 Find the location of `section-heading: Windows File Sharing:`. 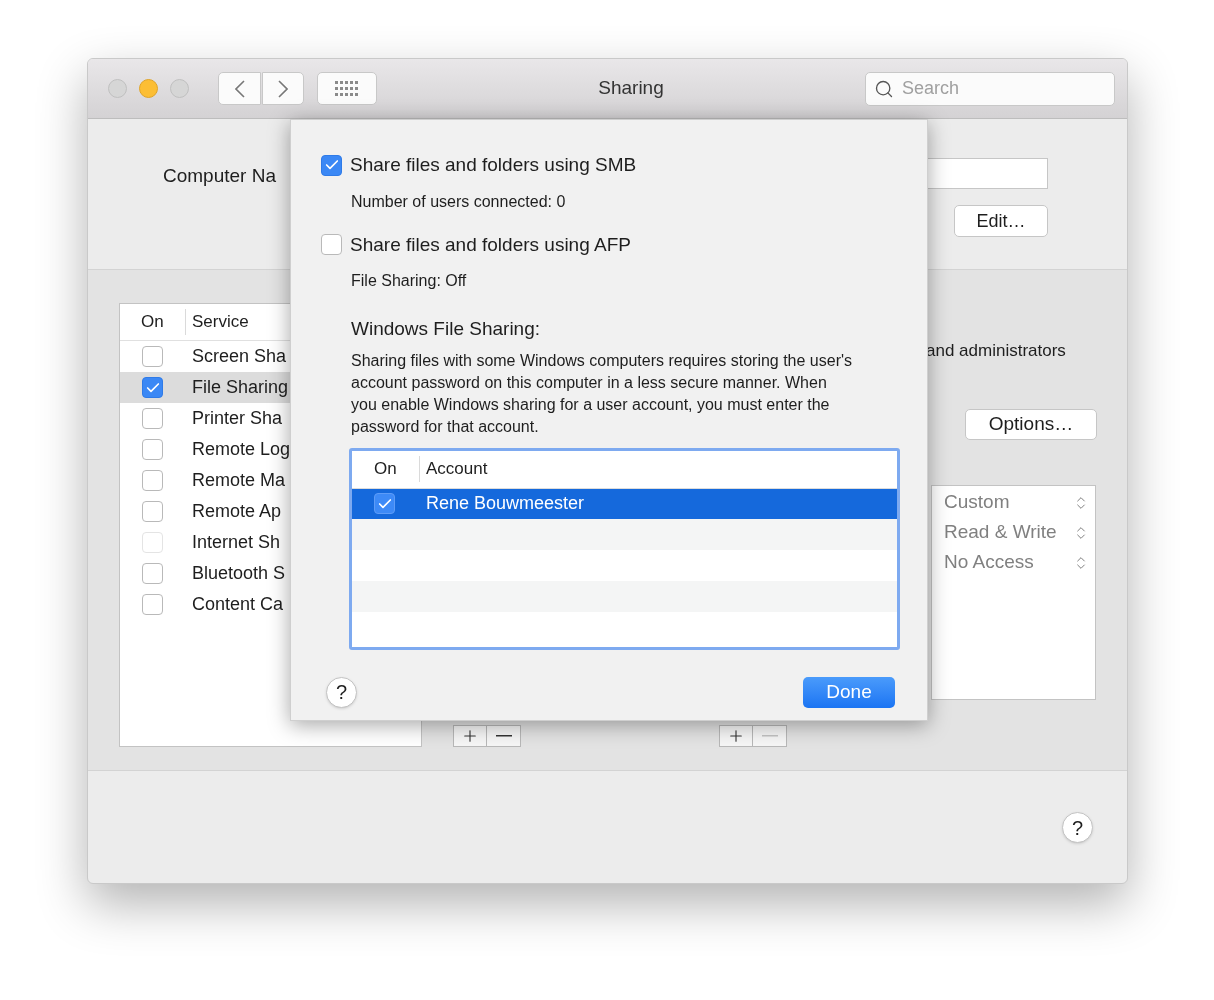

section-heading: Windows File Sharing: is located at coordinates (446, 329).